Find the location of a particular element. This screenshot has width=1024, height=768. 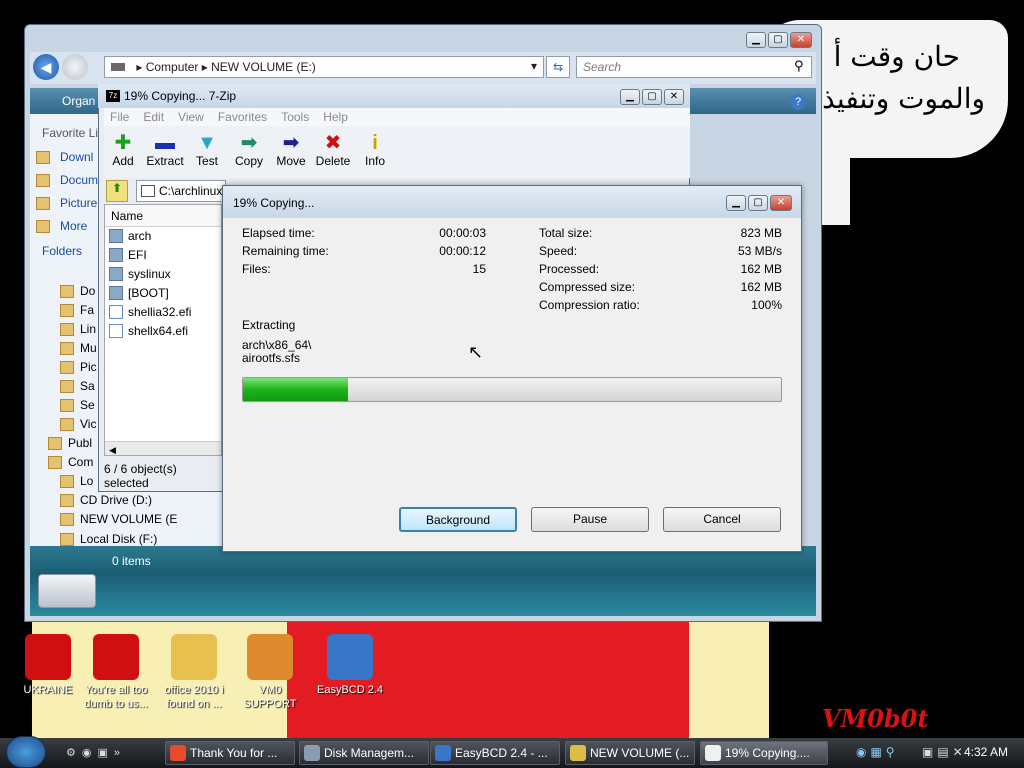

list-item-name: syslinux is located at coordinates (149, 274).